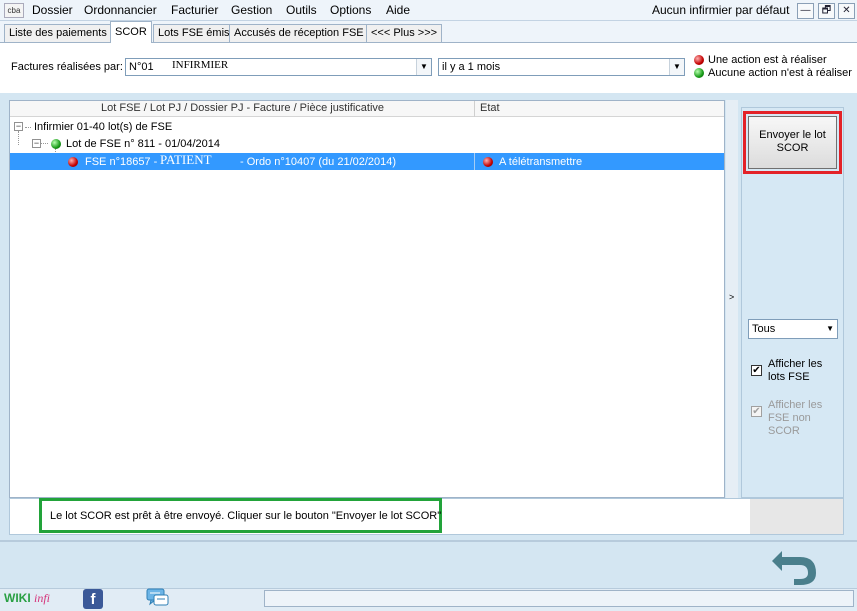  Describe the element at coordinates (795, 565) in the screenshot. I see `undo-icon` at that location.